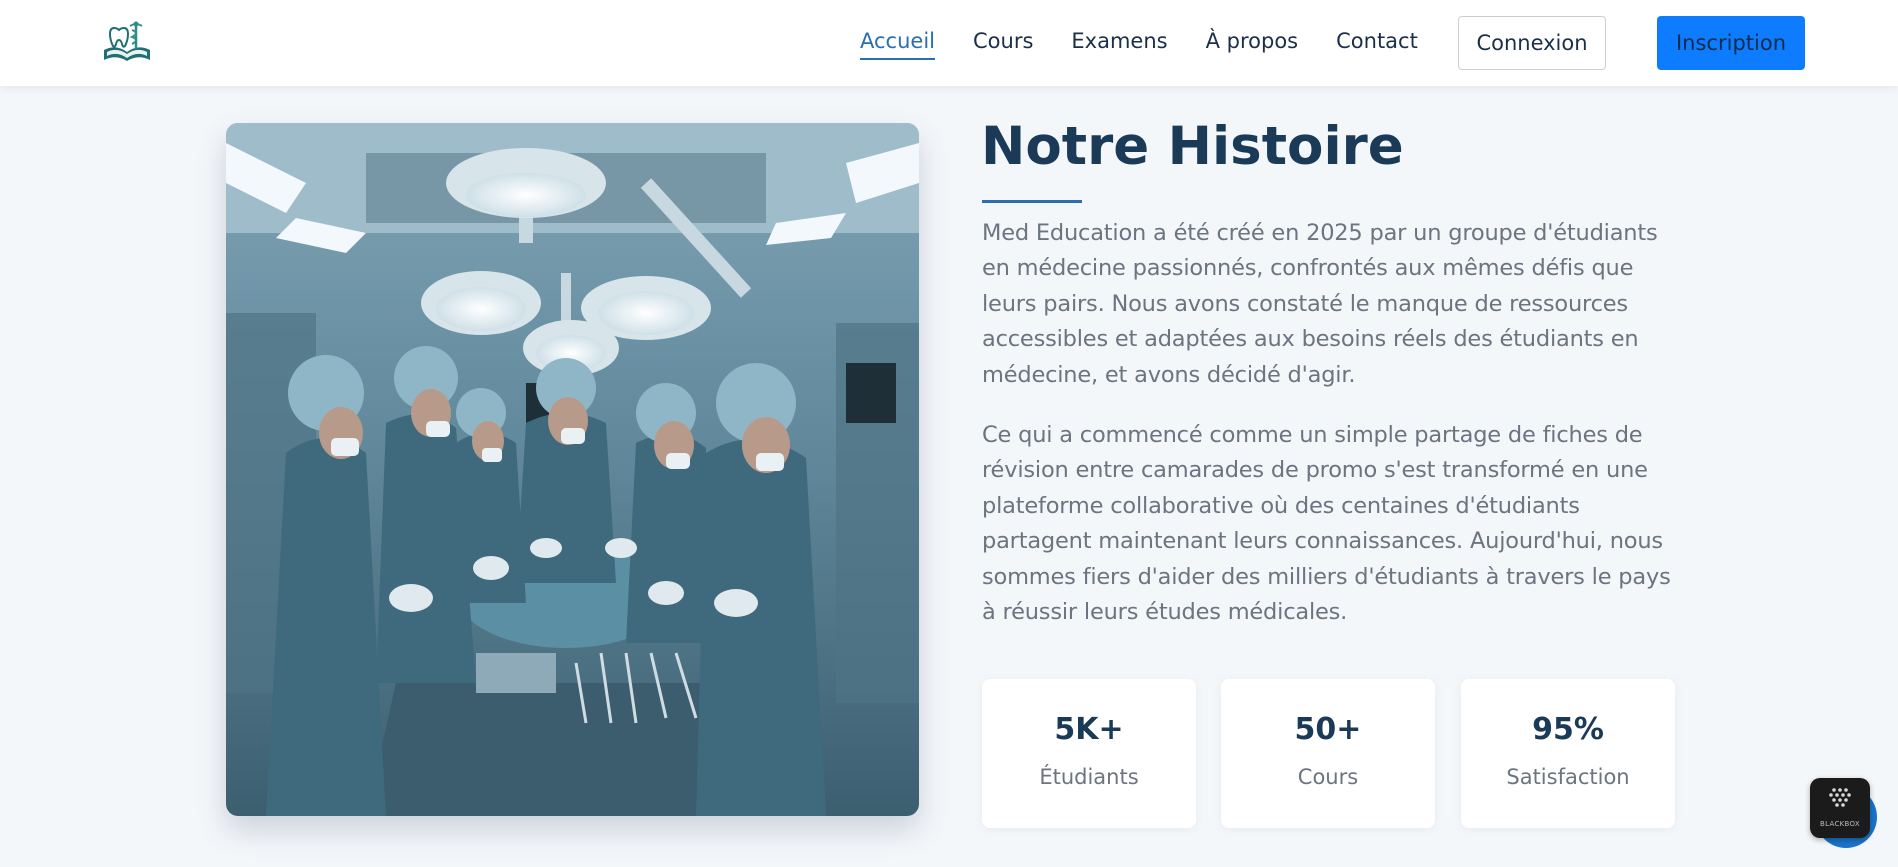 The height and width of the screenshot is (867, 1898). Describe the element at coordinates (1089, 729) in the screenshot. I see `stat-value: 5K+` at that location.